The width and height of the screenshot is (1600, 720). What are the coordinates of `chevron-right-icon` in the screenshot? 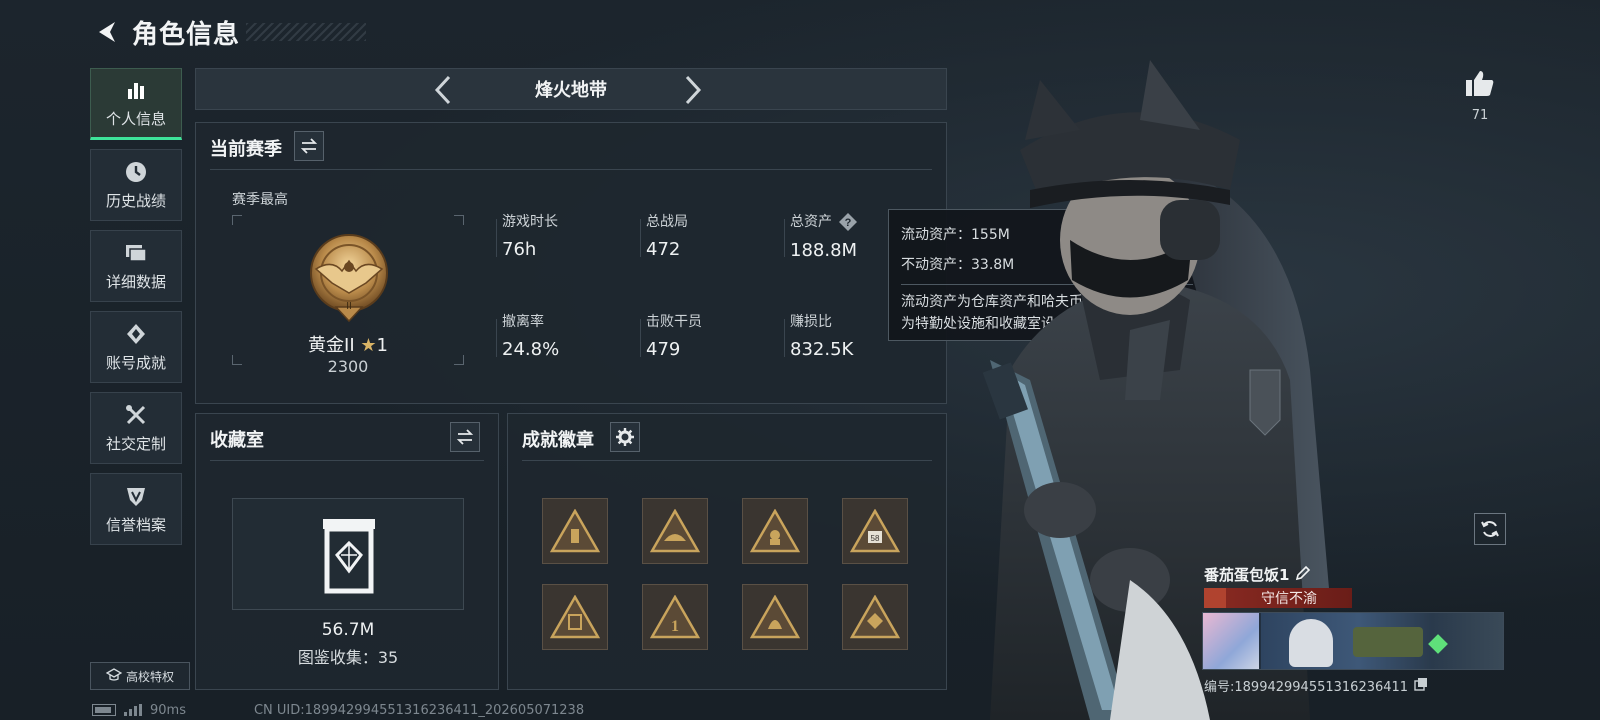 It's located at (693, 90).